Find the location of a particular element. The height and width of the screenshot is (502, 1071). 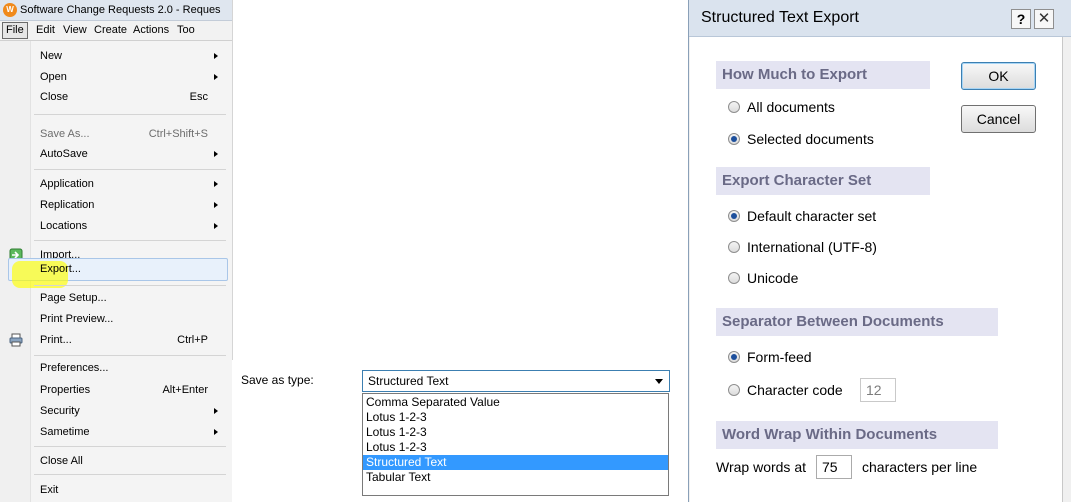

wrap-width-input: 75 is located at coordinates (834, 467).